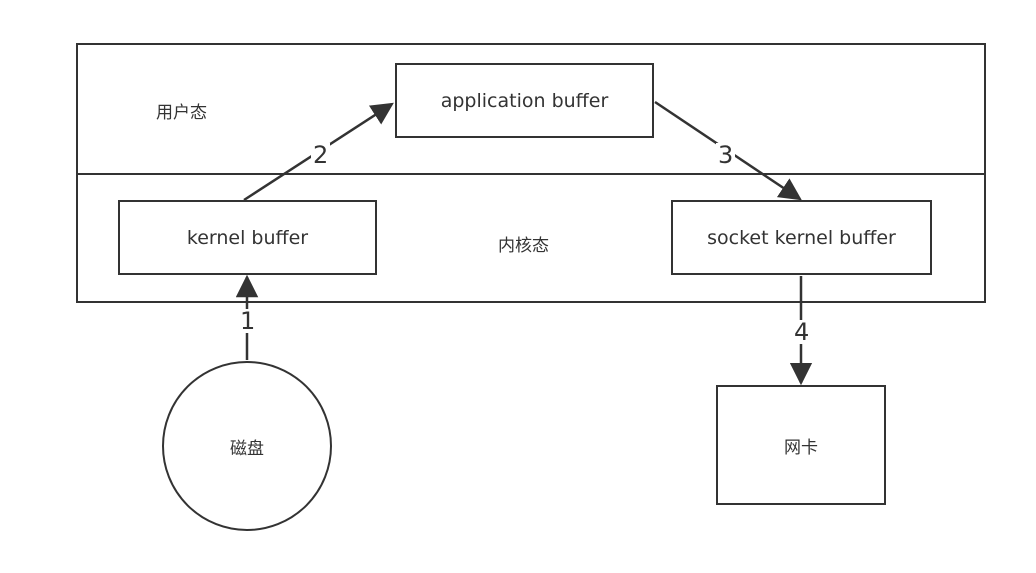 The height and width of the screenshot is (573, 1036). I want to click on edge-label-2: 2, so click(321, 155).